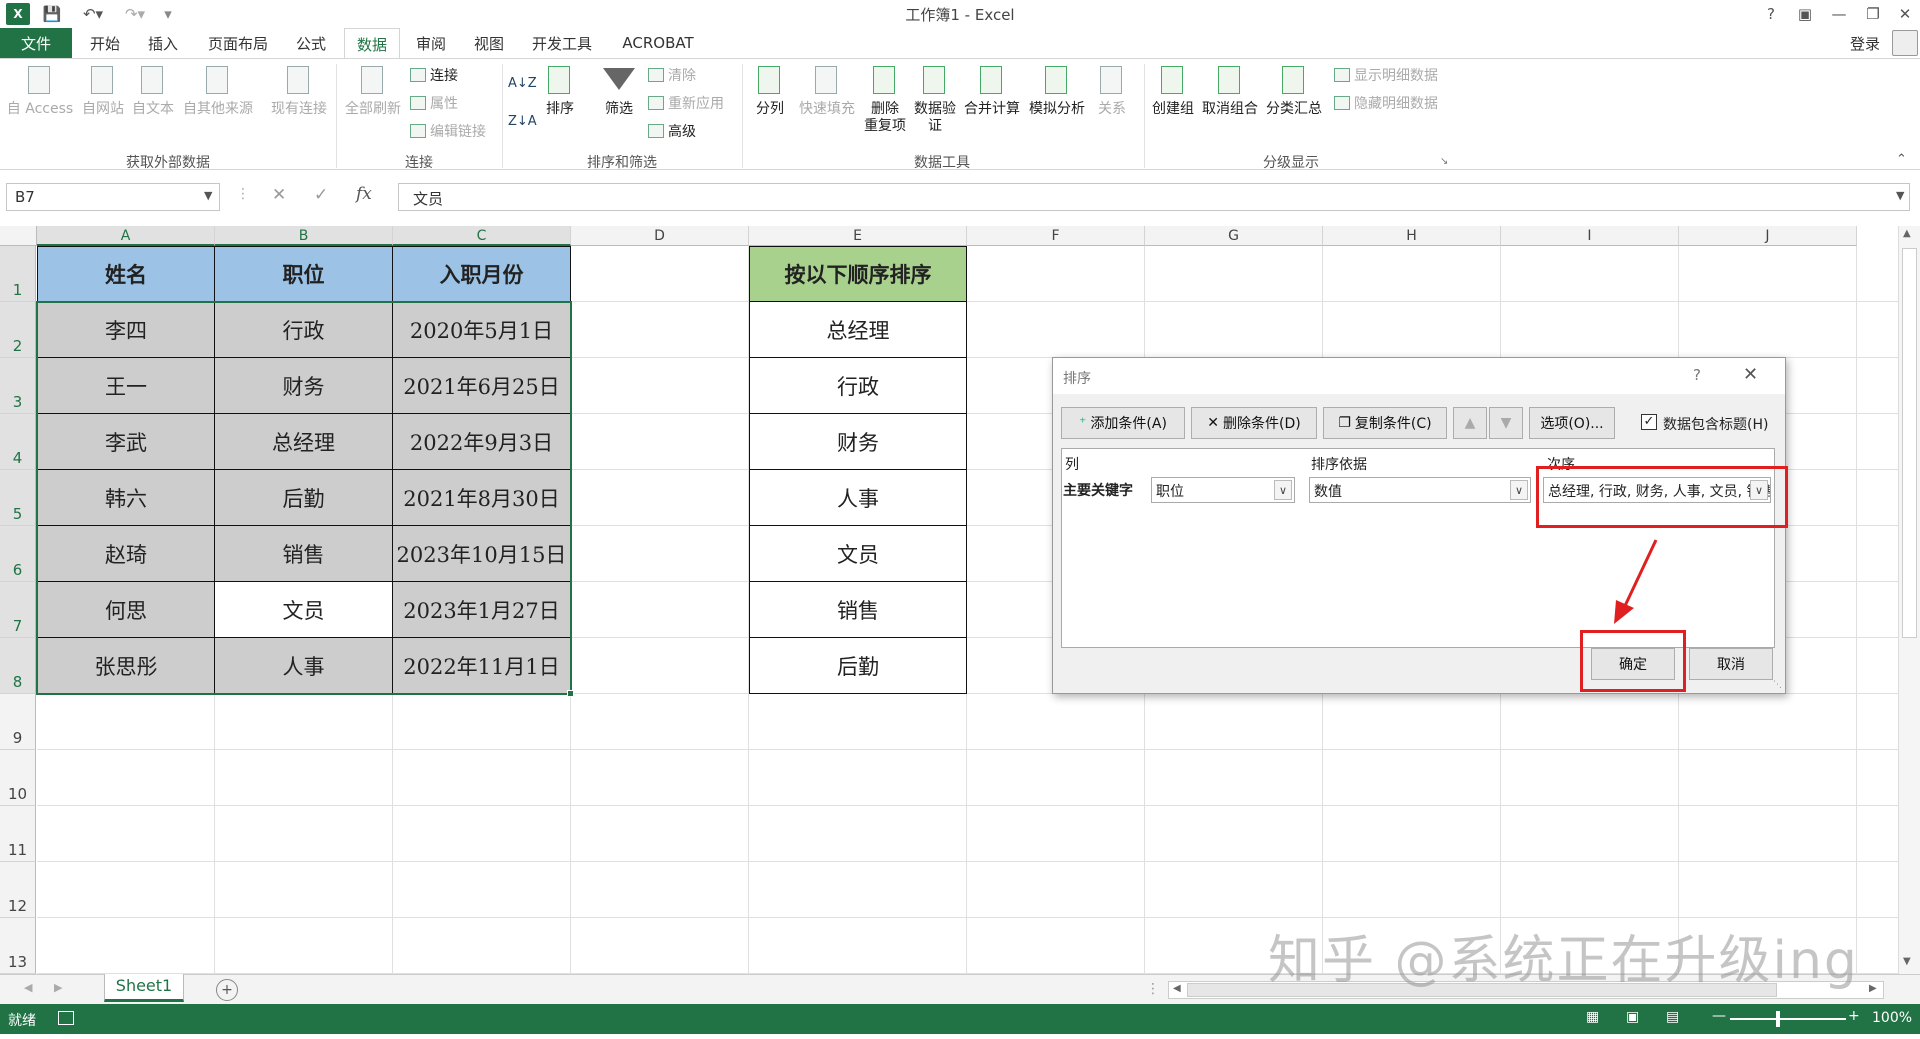 This screenshot has width=1920, height=1039. I want to click on macro-record-icon, so click(66, 1018).